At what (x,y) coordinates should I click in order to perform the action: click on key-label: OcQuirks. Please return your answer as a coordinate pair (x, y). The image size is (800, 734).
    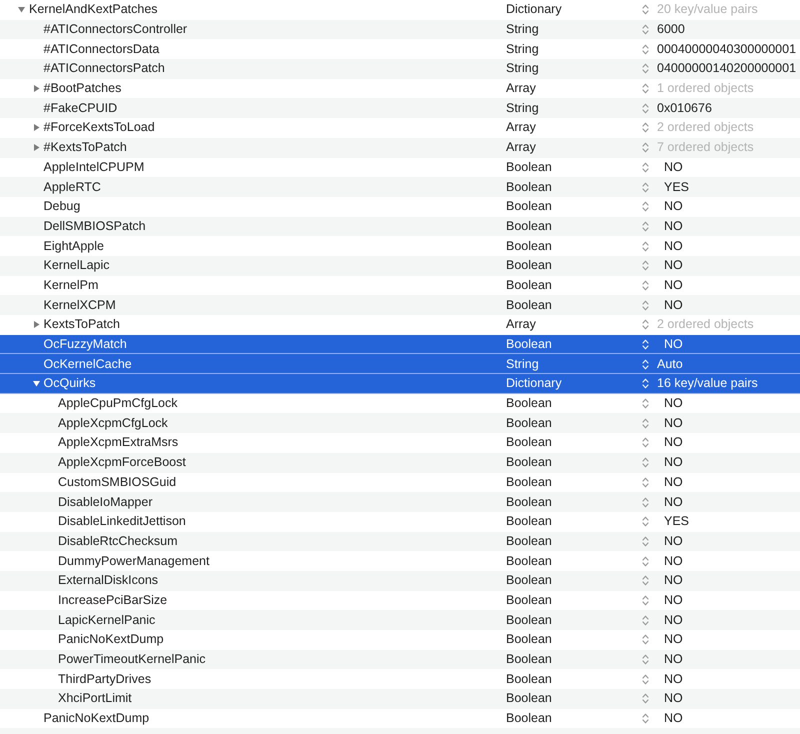
    Looking at the image, I should click on (70, 384).